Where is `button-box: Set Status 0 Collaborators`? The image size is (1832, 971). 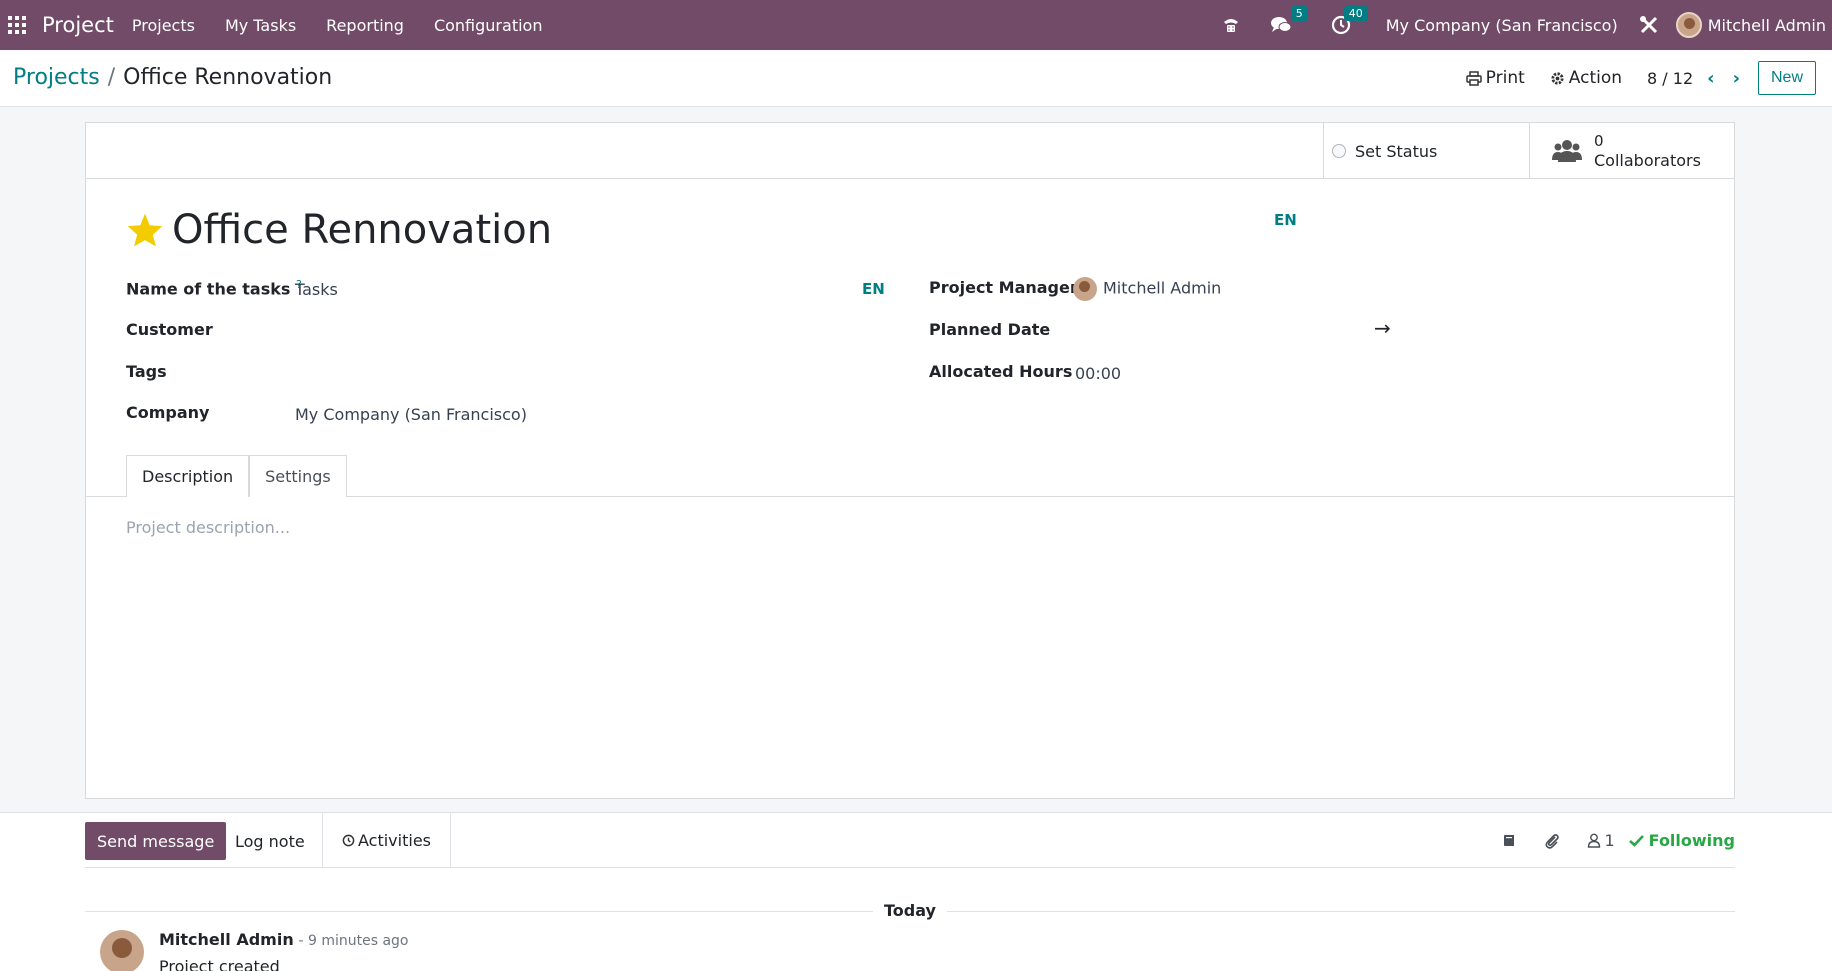 button-box: Set Status 0 Collaborators is located at coordinates (910, 151).